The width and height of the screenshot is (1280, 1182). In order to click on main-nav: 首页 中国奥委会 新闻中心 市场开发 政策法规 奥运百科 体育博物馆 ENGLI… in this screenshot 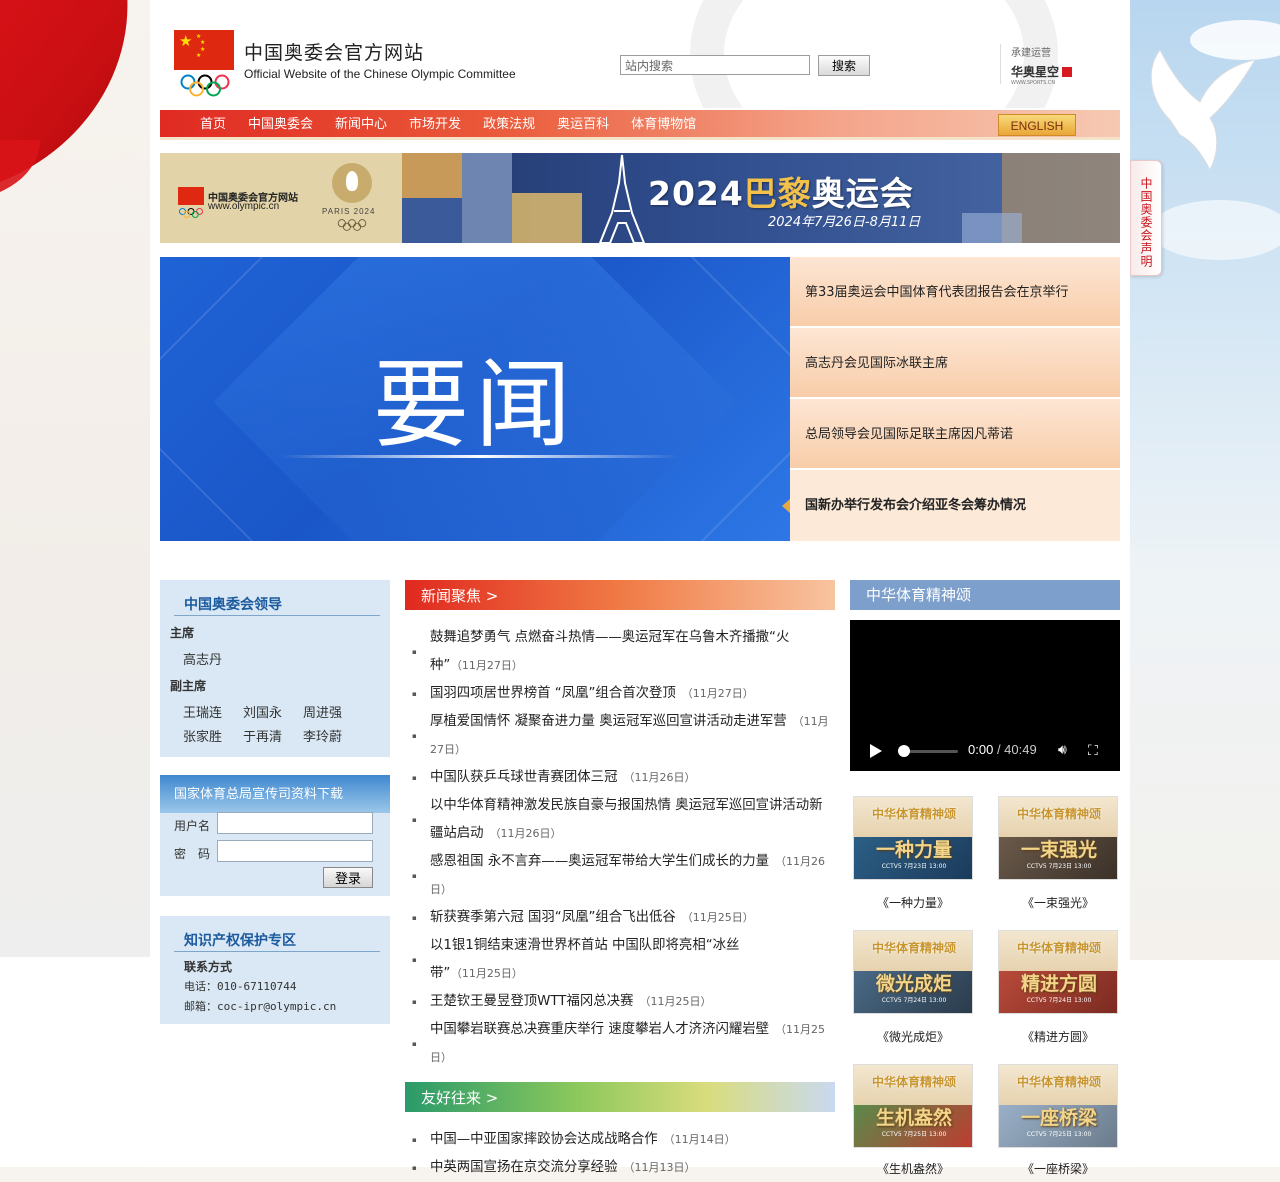, I will do `click(640, 125)`.